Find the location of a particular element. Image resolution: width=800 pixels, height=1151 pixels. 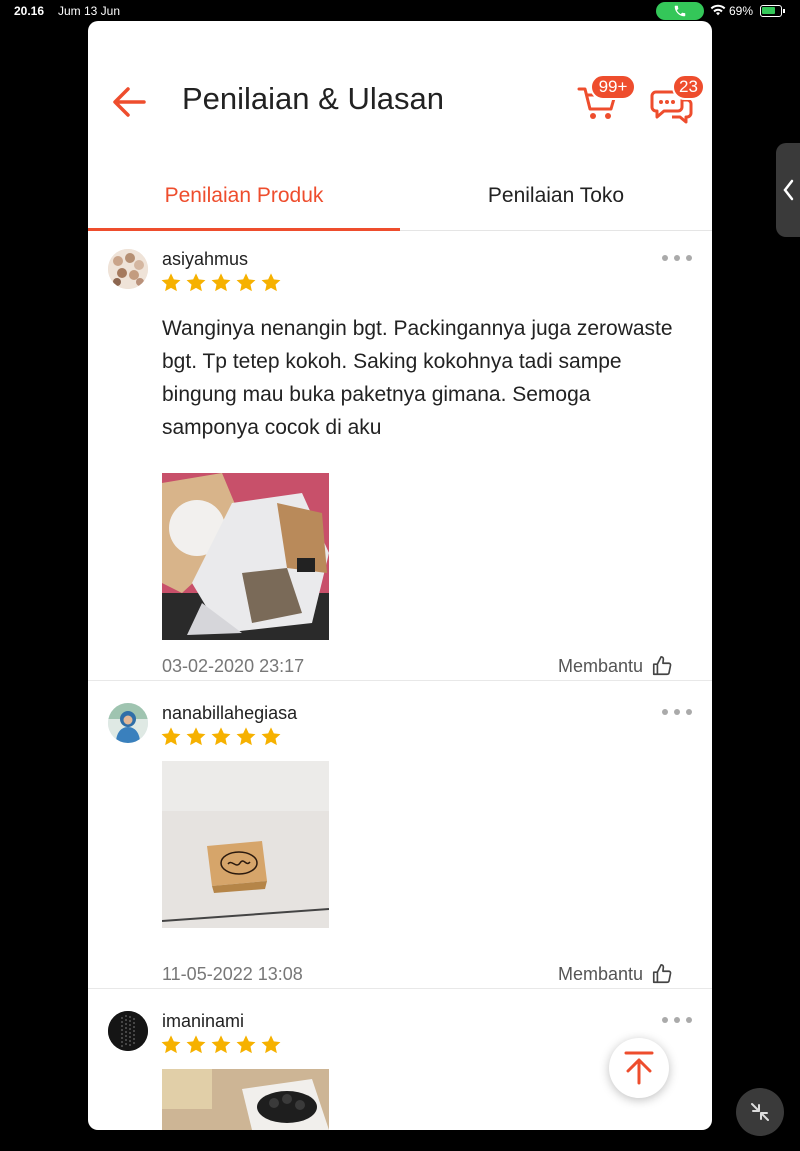

review-date: 11-05-2022 13:08 is located at coordinates (232, 974).